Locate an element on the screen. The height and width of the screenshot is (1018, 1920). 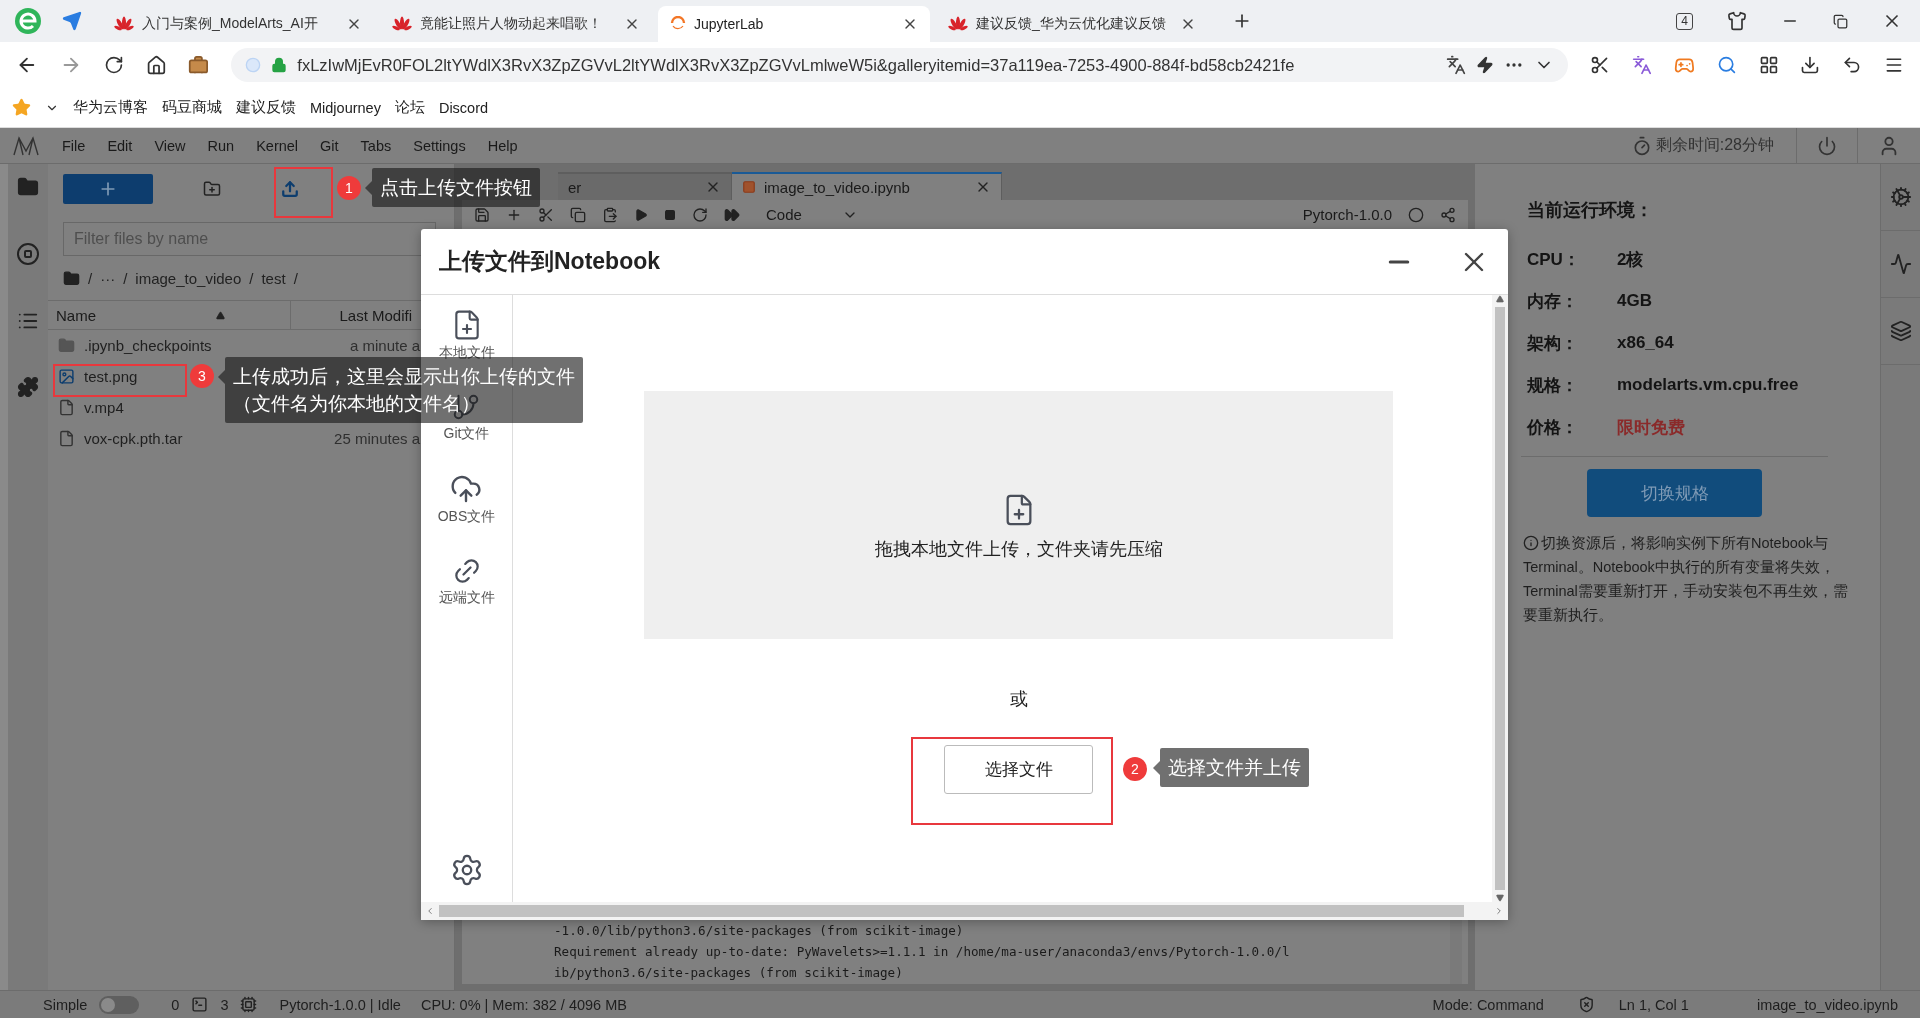
simple-toggle is located at coordinates (119, 1004).